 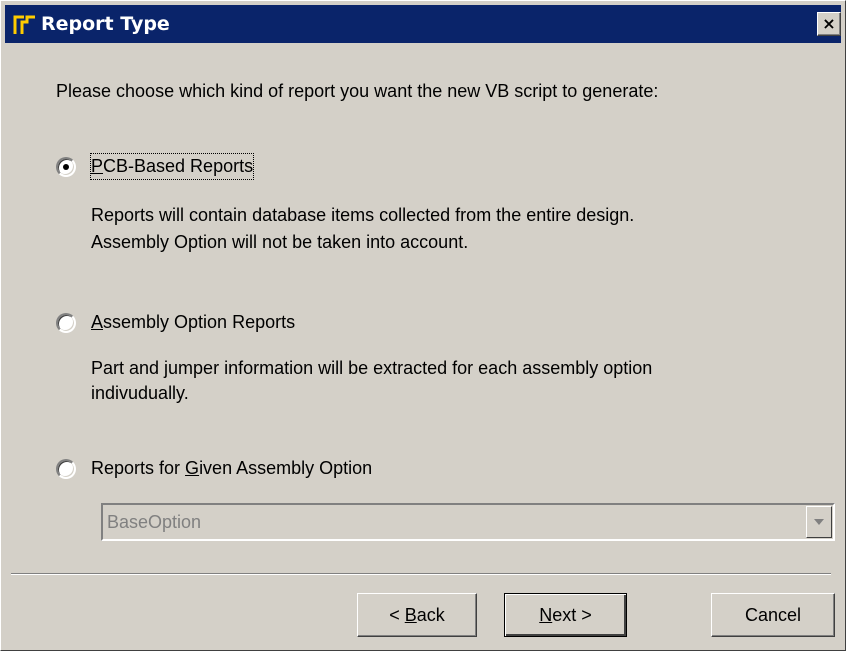 What do you see at coordinates (25, 25) in the screenshot?
I see `app-icon` at bounding box center [25, 25].